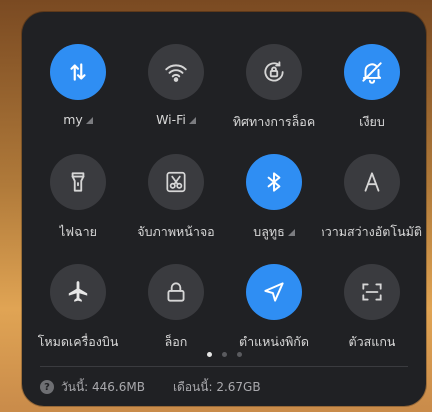 This screenshot has width=432, height=412. I want to click on tile-label: ตำแหน่งพิกัด, so click(273, 341).